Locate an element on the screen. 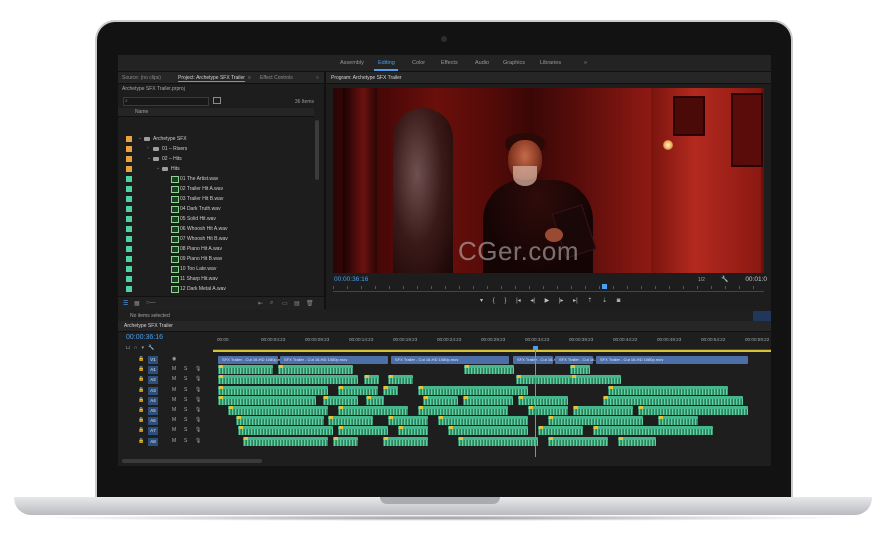 This screenshot has width=880, height=536. go-to-out-icon: ▸| is located at coordinates (575, 300).